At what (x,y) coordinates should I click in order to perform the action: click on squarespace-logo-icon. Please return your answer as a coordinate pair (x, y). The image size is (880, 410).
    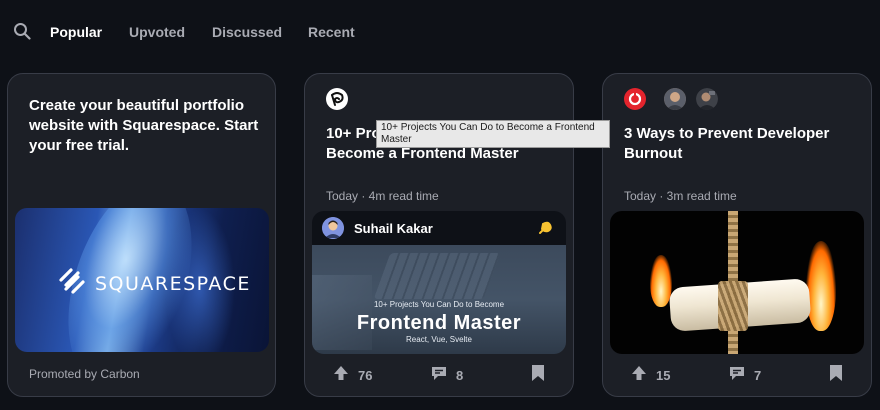
    Looking at the image, I should click on (72, 283).